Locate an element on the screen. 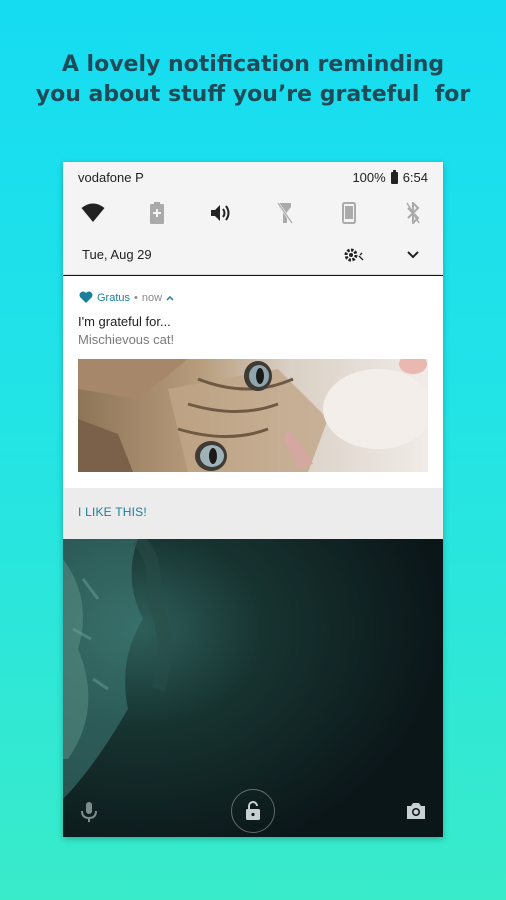 The width and height of the screenshot is (506, 900). bluetooth-icon is located at coordinates (413, 213).